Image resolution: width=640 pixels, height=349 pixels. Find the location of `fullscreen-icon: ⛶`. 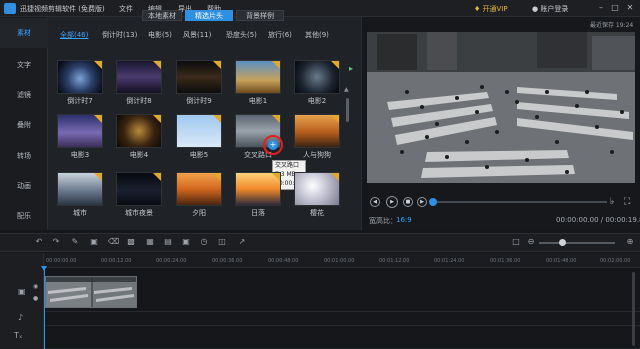

fullscreen-icon: ⛶ is located at coordinates (627, 202).